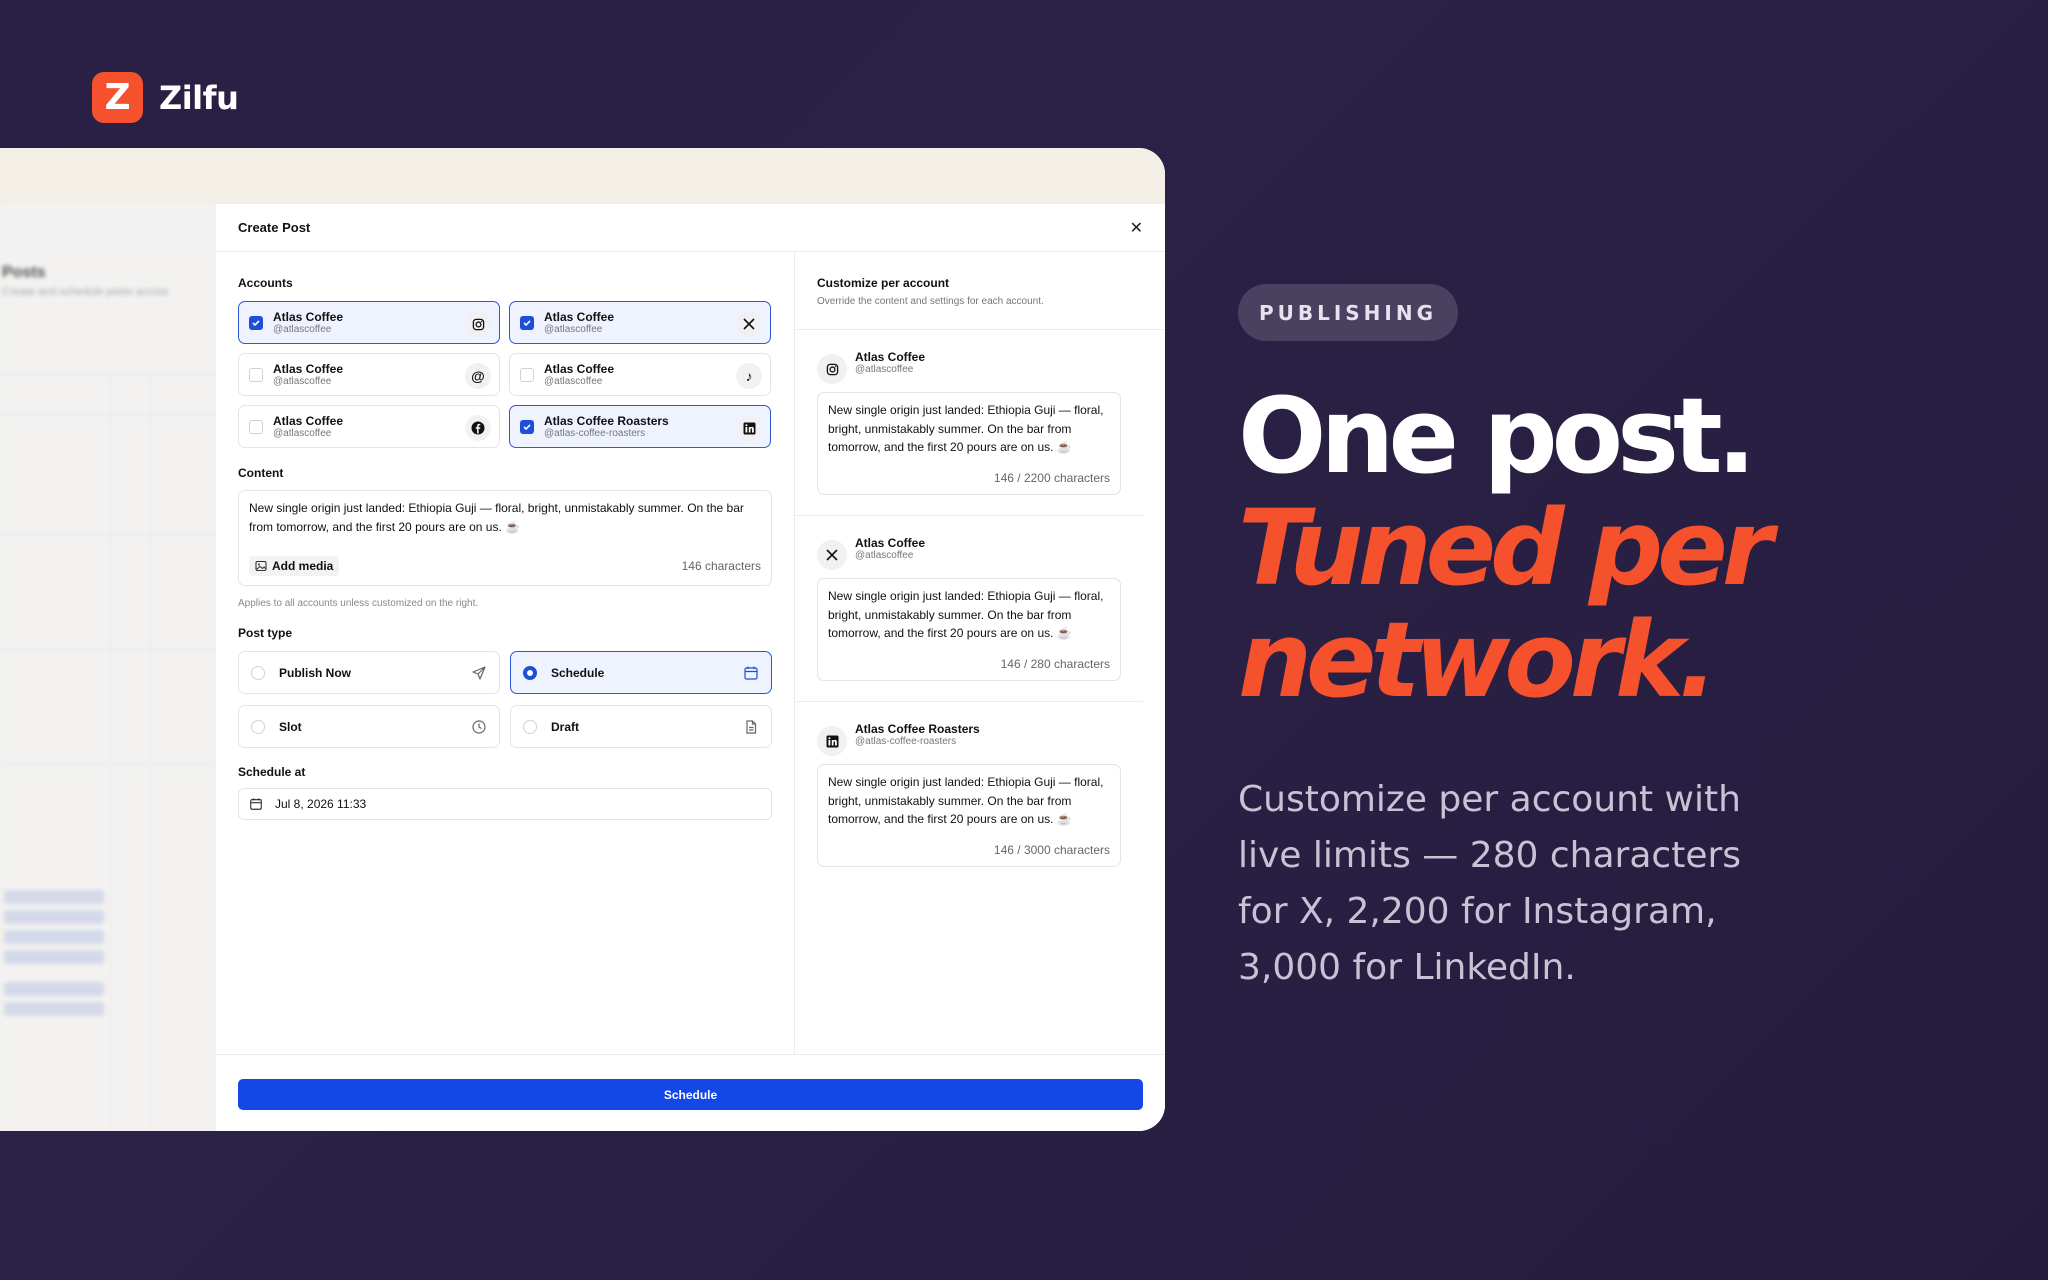 This screenshot has height=1280, width=2048. What do you see at coordinates (1051, 478) in the screenshot?
I see `card-character-count: 146 / 2200 characters` at bounding box center [1051, 478].